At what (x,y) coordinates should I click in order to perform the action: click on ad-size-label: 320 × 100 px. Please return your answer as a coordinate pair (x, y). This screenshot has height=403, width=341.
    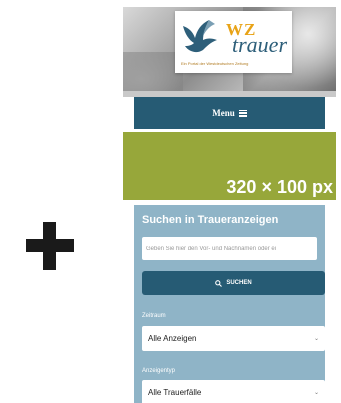
    Looking at the image, I should click on (279, 187).